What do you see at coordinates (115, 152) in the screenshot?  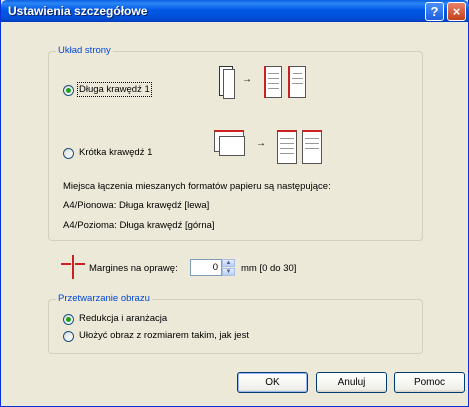 I see `short-edge-label: Krótka krawędź 1` at bounding box center [115, 152].